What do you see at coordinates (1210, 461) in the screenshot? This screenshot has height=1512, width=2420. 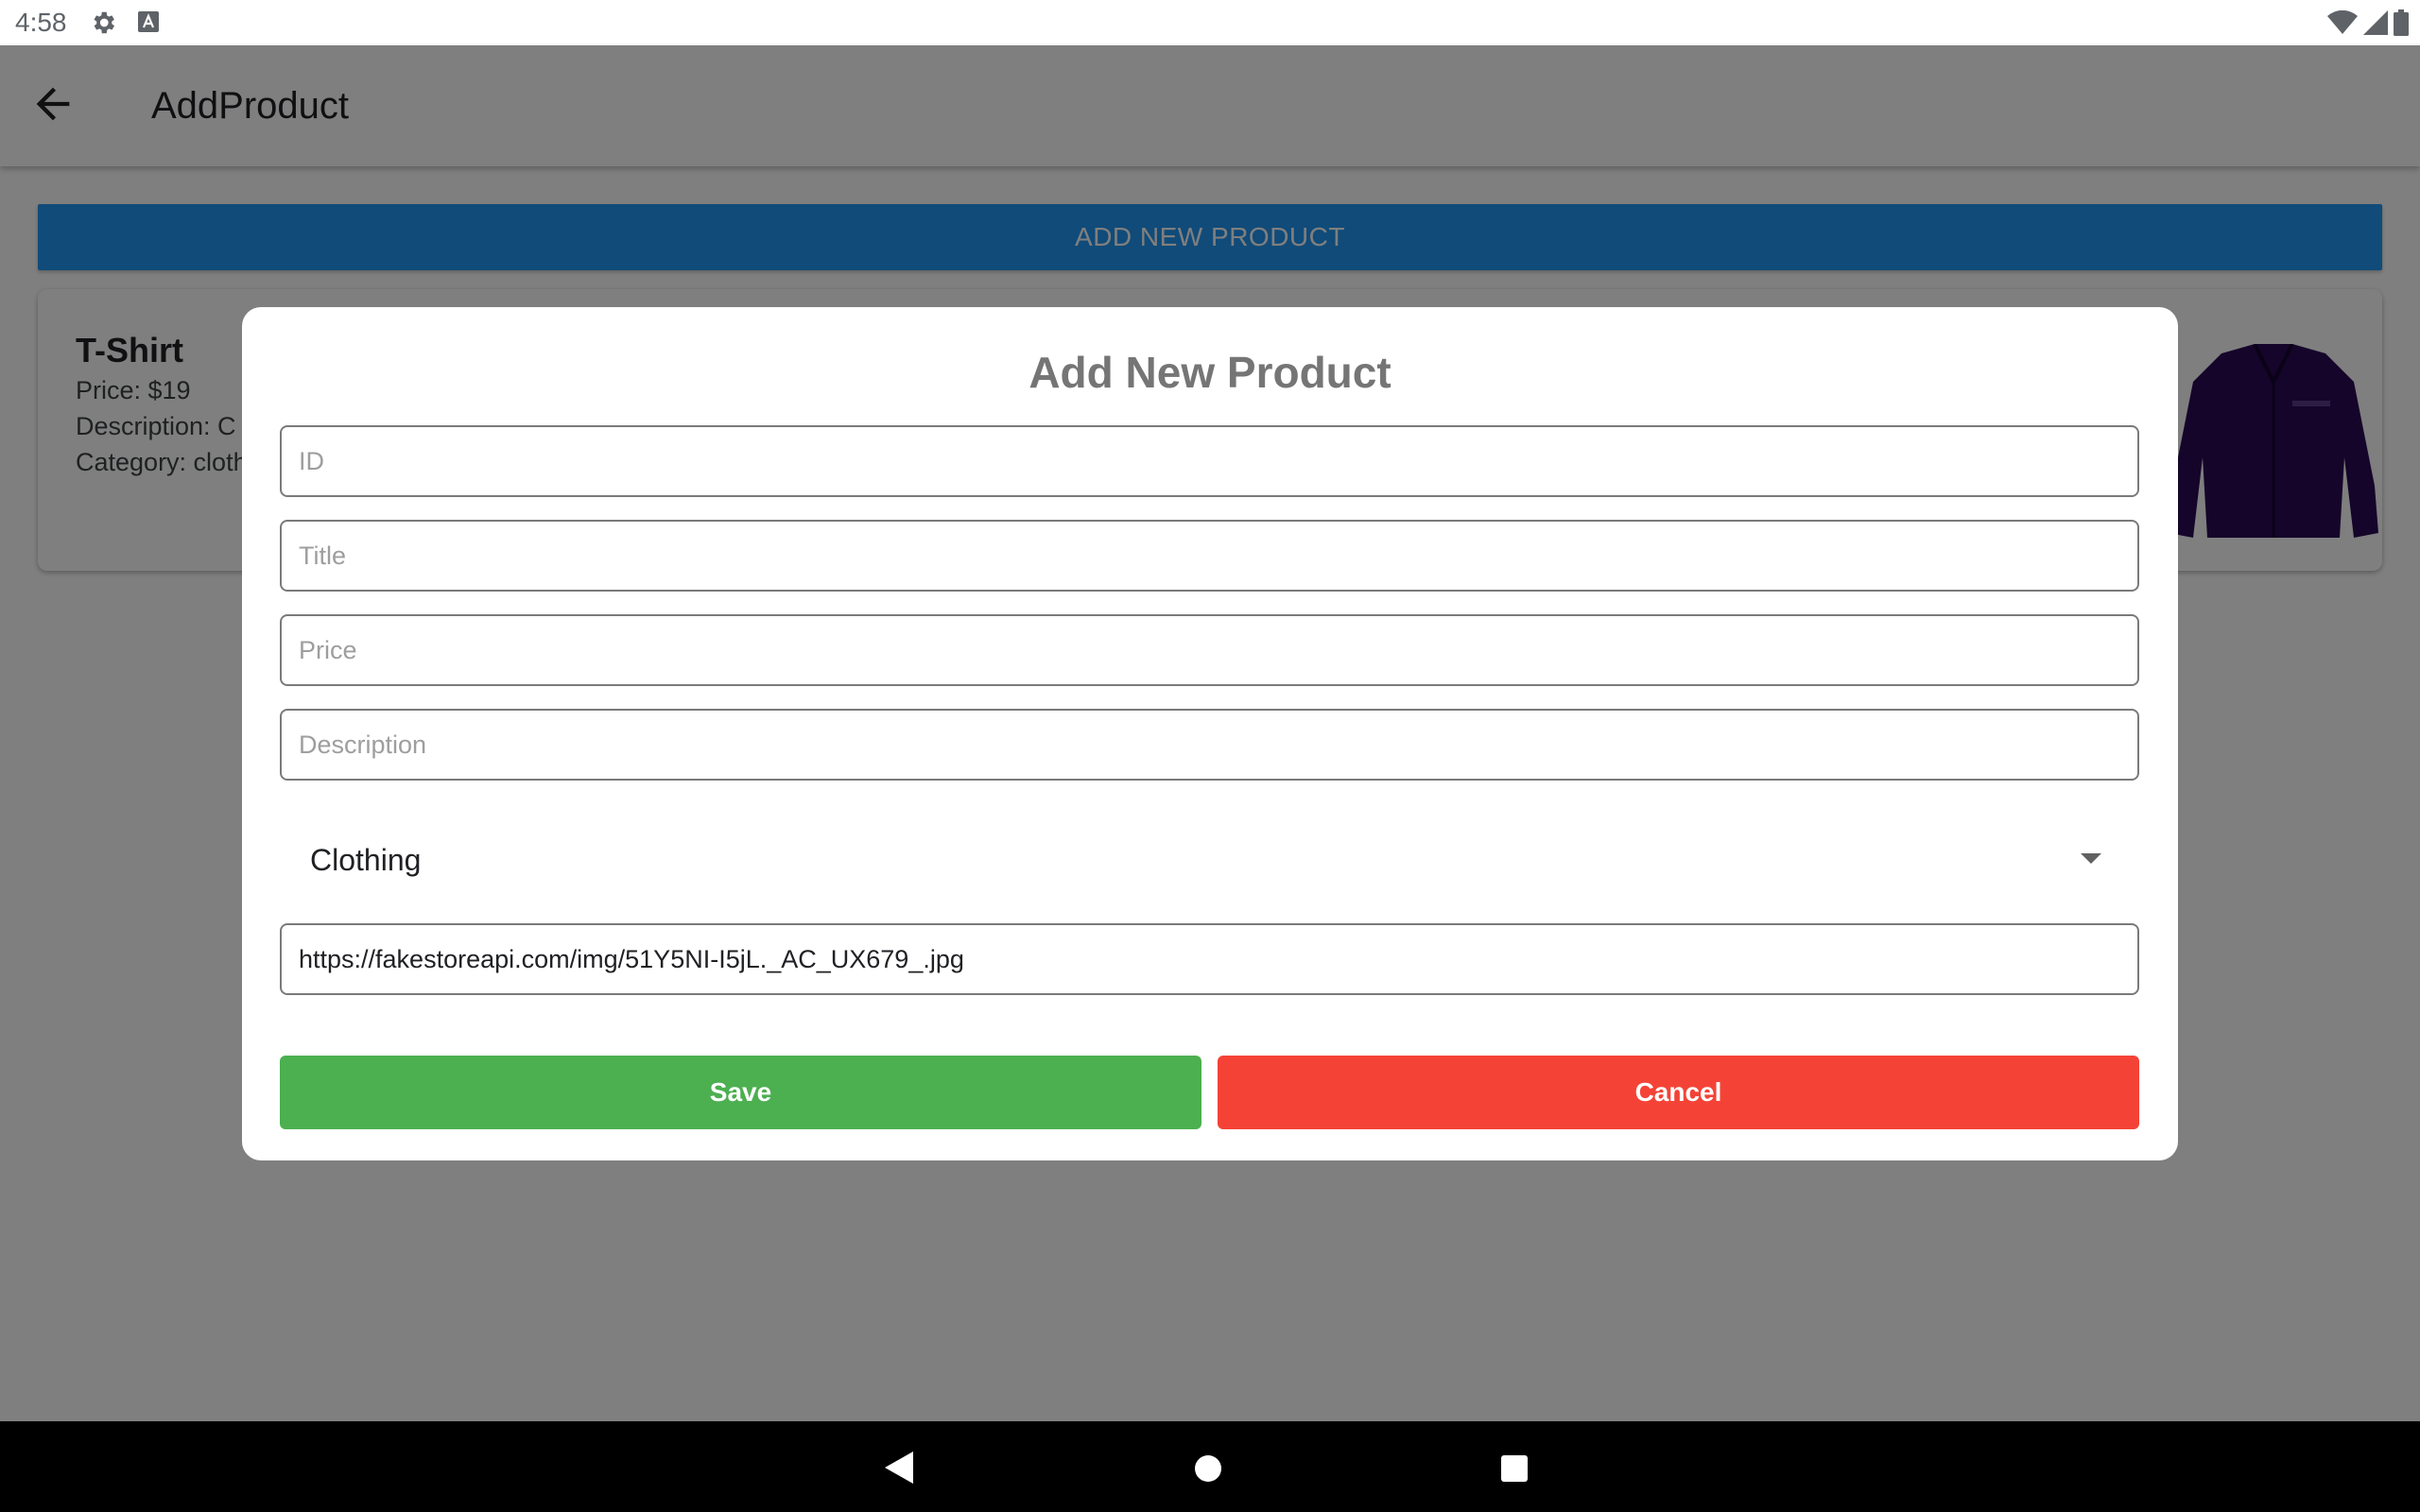 I see `id-input` at bounding box center [1210, 461].